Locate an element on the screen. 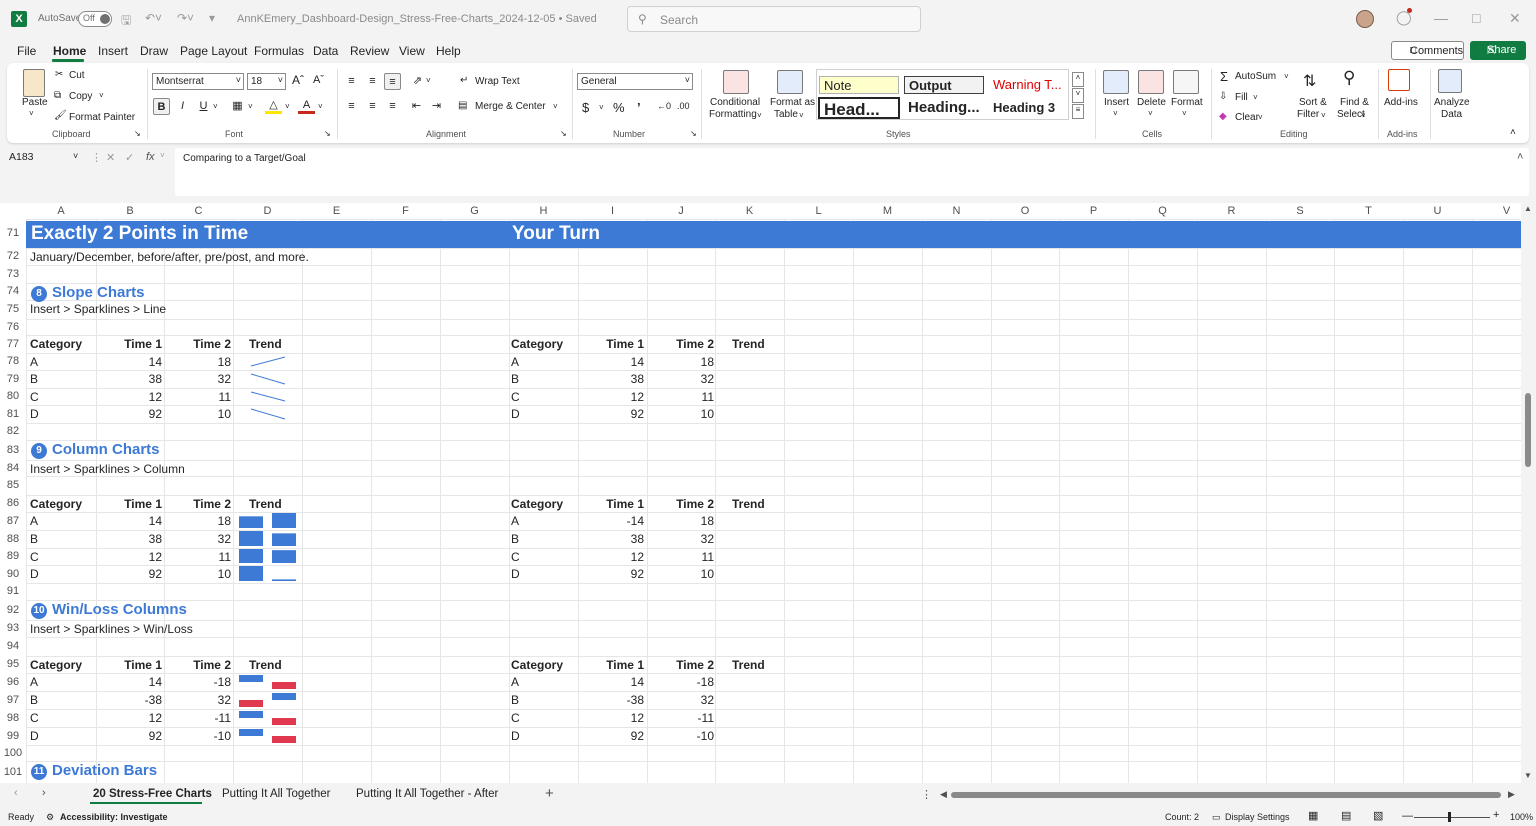  accessibility-status: Accessibility: Investigate is located at coordinates (114, 817).